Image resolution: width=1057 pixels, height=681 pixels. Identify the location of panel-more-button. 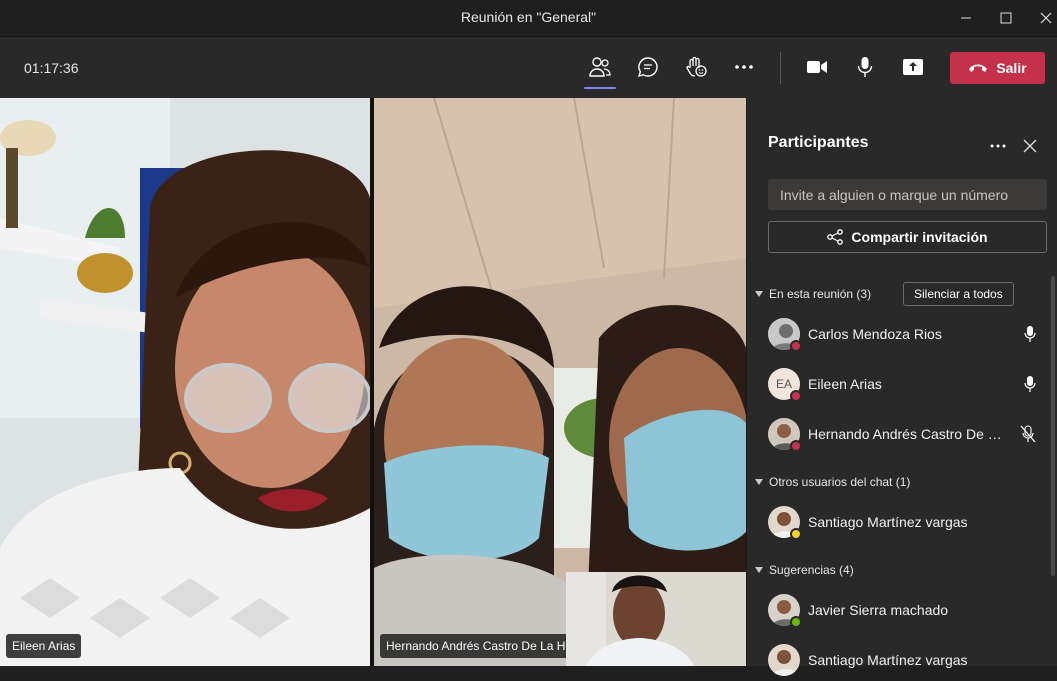
(998, 146).